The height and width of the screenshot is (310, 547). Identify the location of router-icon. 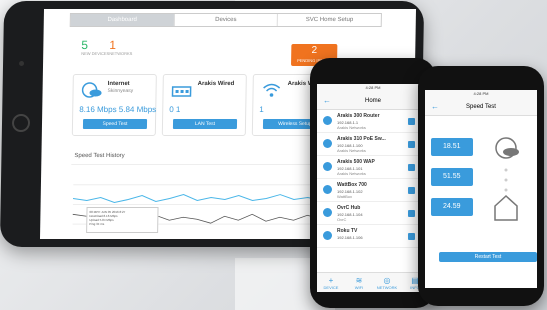
(327, 120).